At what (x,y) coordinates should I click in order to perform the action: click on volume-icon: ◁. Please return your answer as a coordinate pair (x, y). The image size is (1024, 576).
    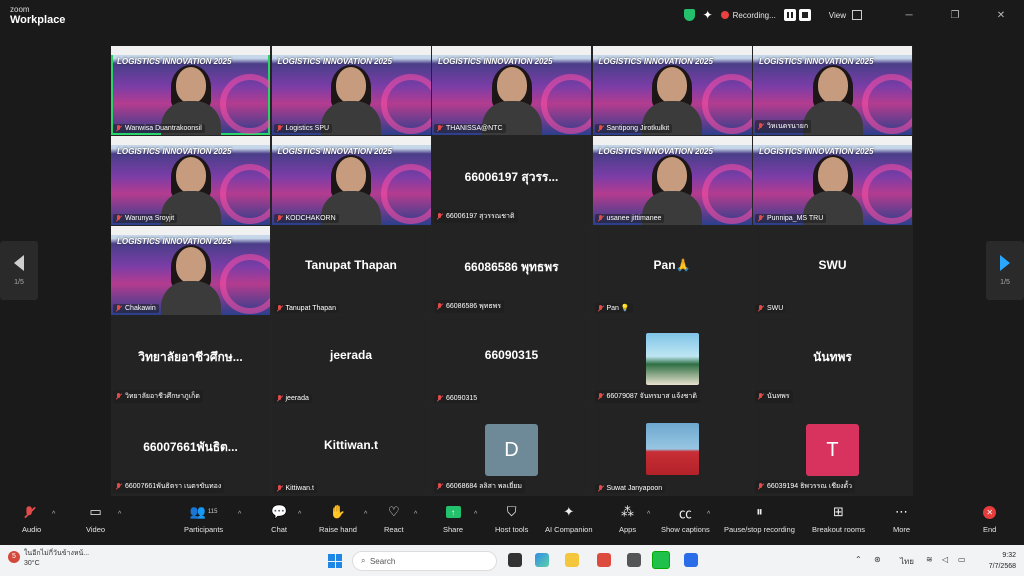
    Looking at the image, I should click on (945, 559).